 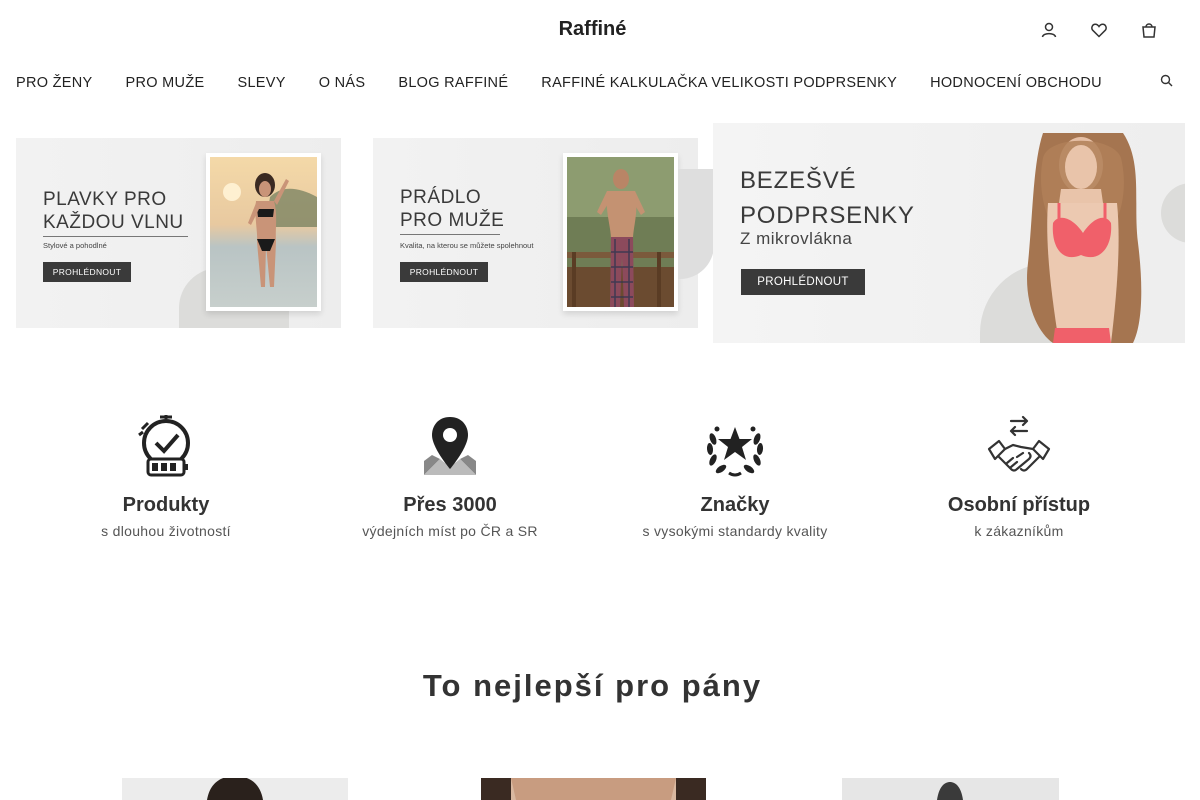 I want to click on laurel-star-icon, so click(x=735, y=451).